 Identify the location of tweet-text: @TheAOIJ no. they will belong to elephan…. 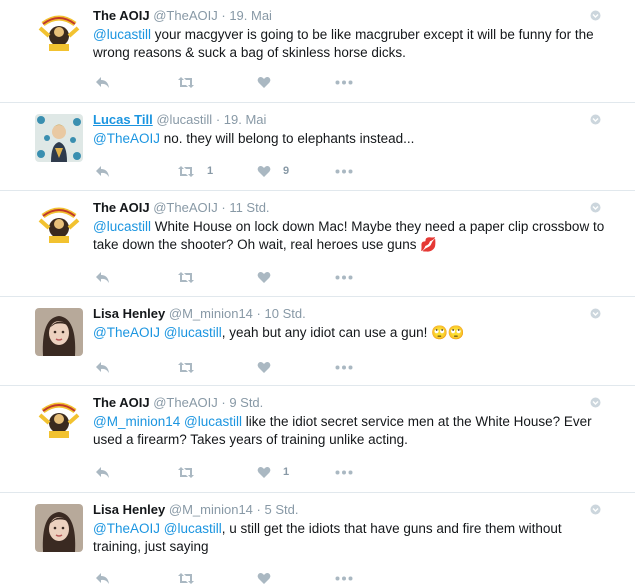
(353, 139).